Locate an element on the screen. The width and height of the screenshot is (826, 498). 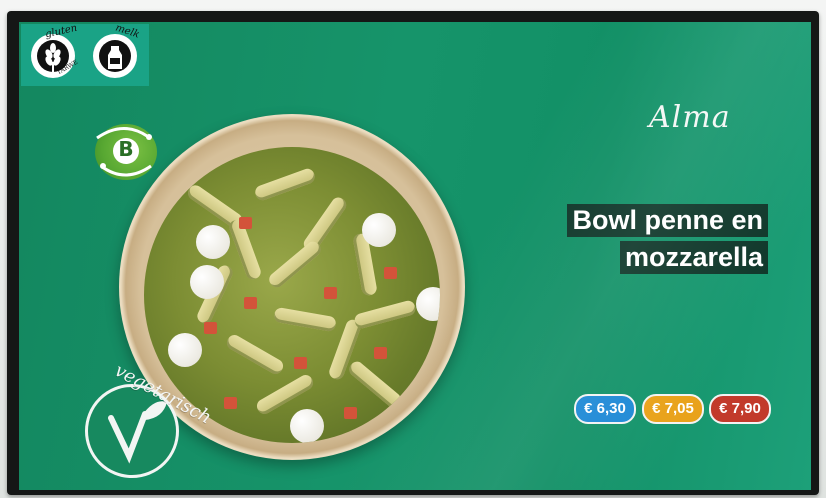
dish-title-line-2: mozzarella is located at coordinates (693, 257).